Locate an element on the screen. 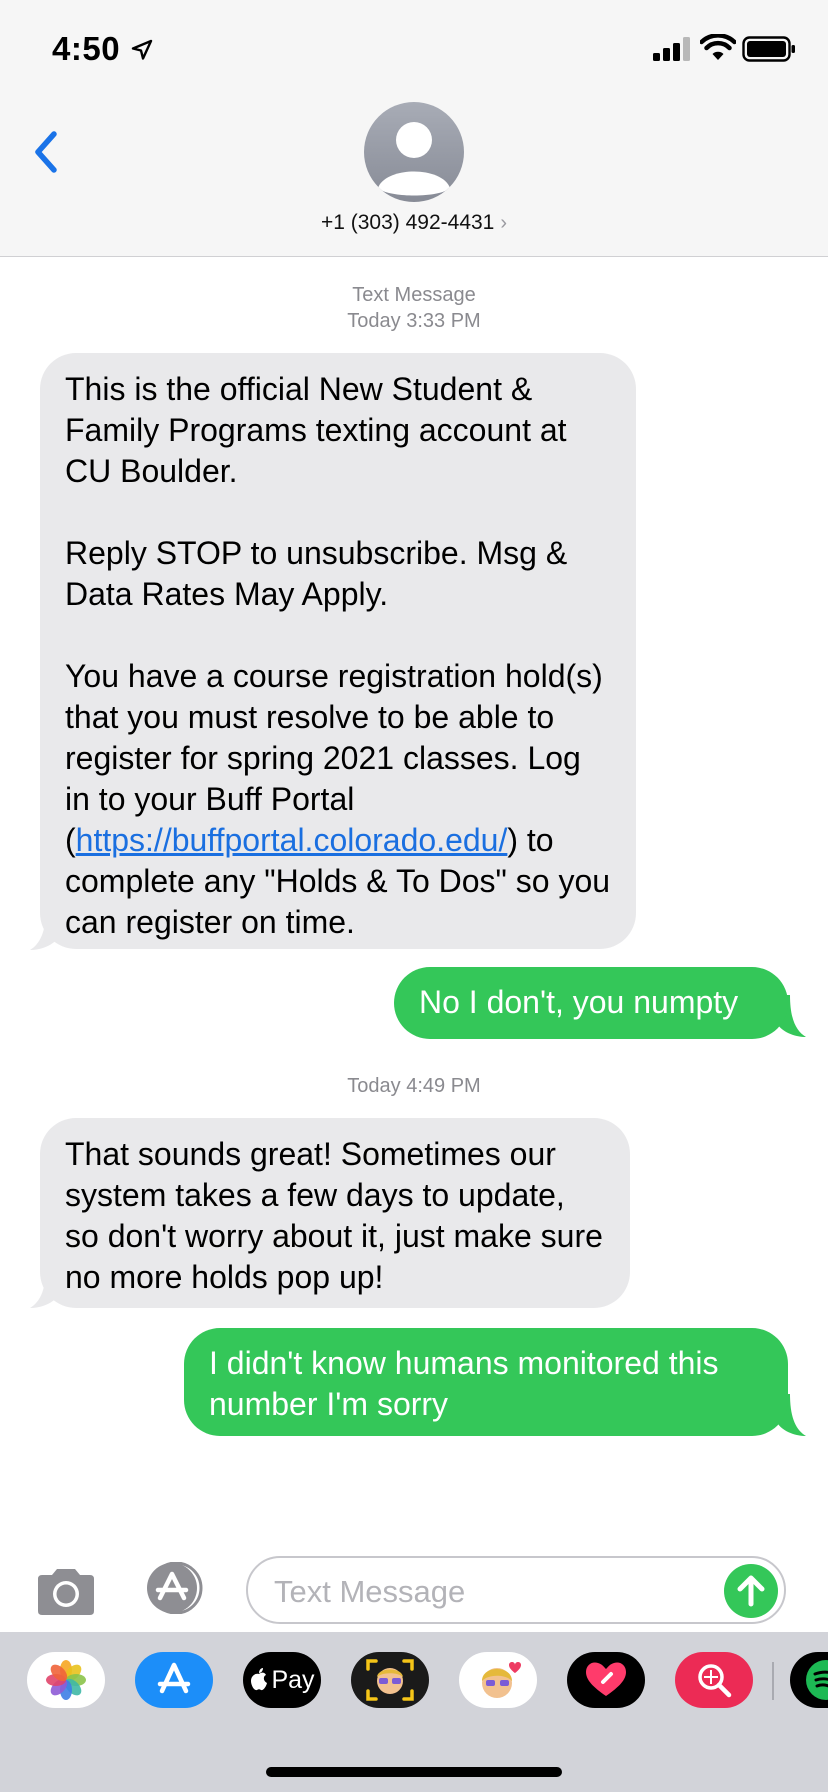  message-text: No I don't, you numpty is located at coordinates (579, 1002).